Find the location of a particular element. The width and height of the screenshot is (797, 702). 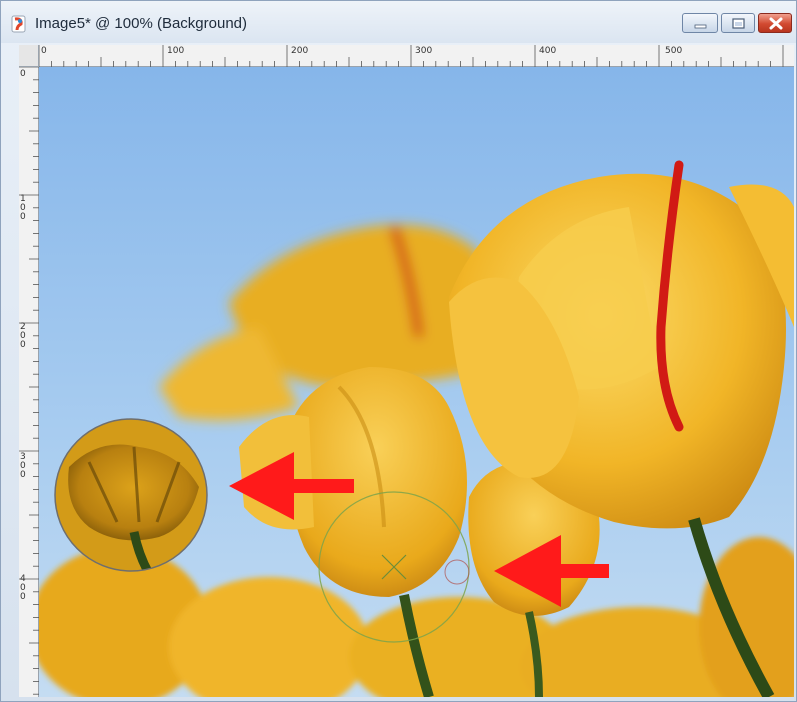

ruler-left-label-100: 100 is located at coordinates (23, 208).